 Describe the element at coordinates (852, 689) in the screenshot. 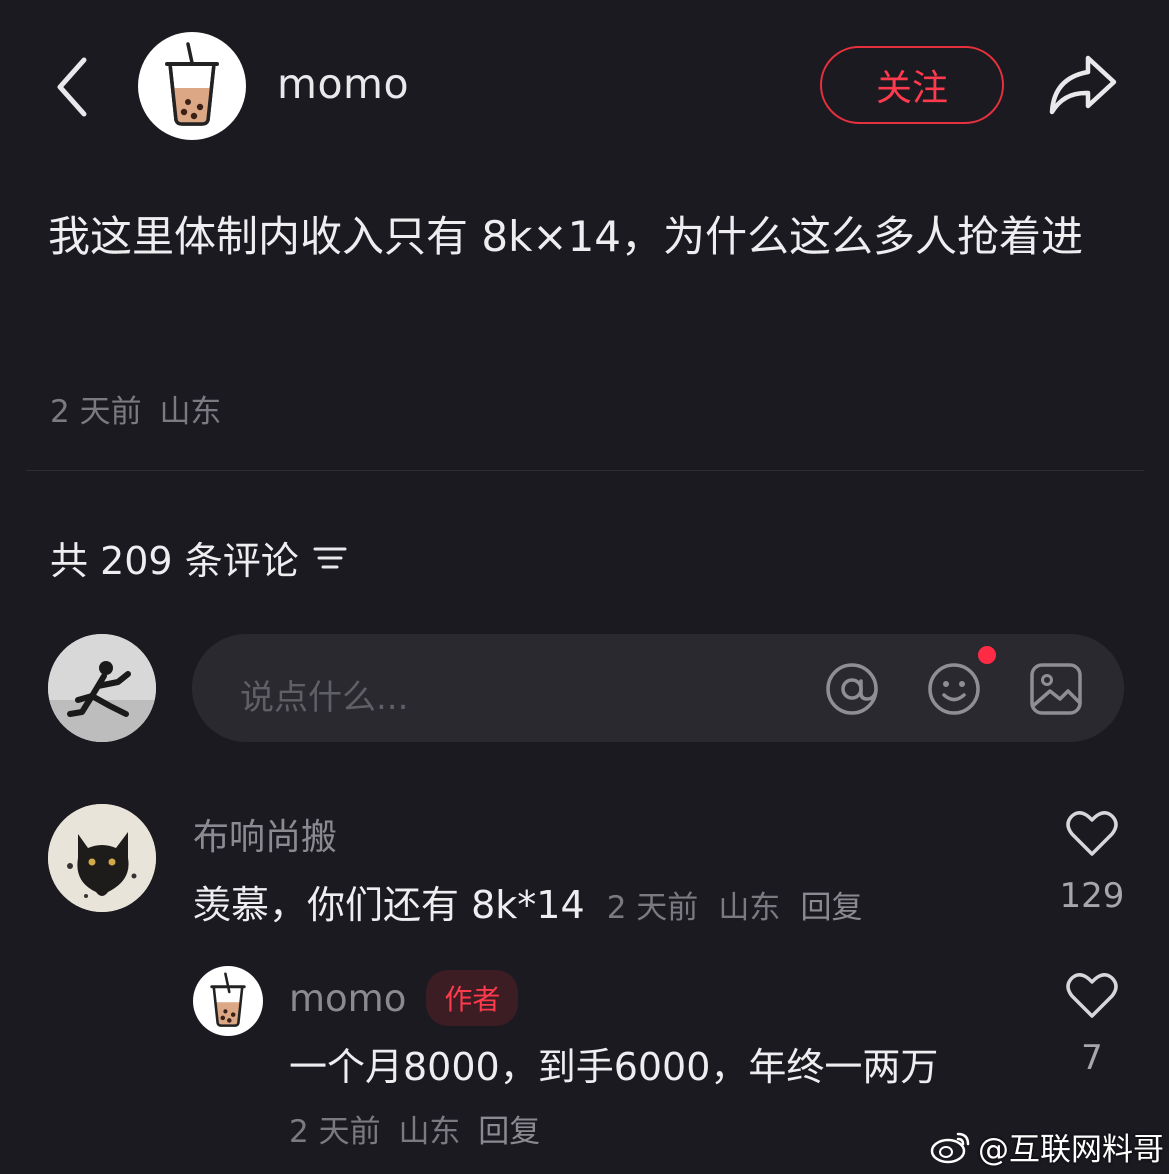

I see `at-icon` at that location.